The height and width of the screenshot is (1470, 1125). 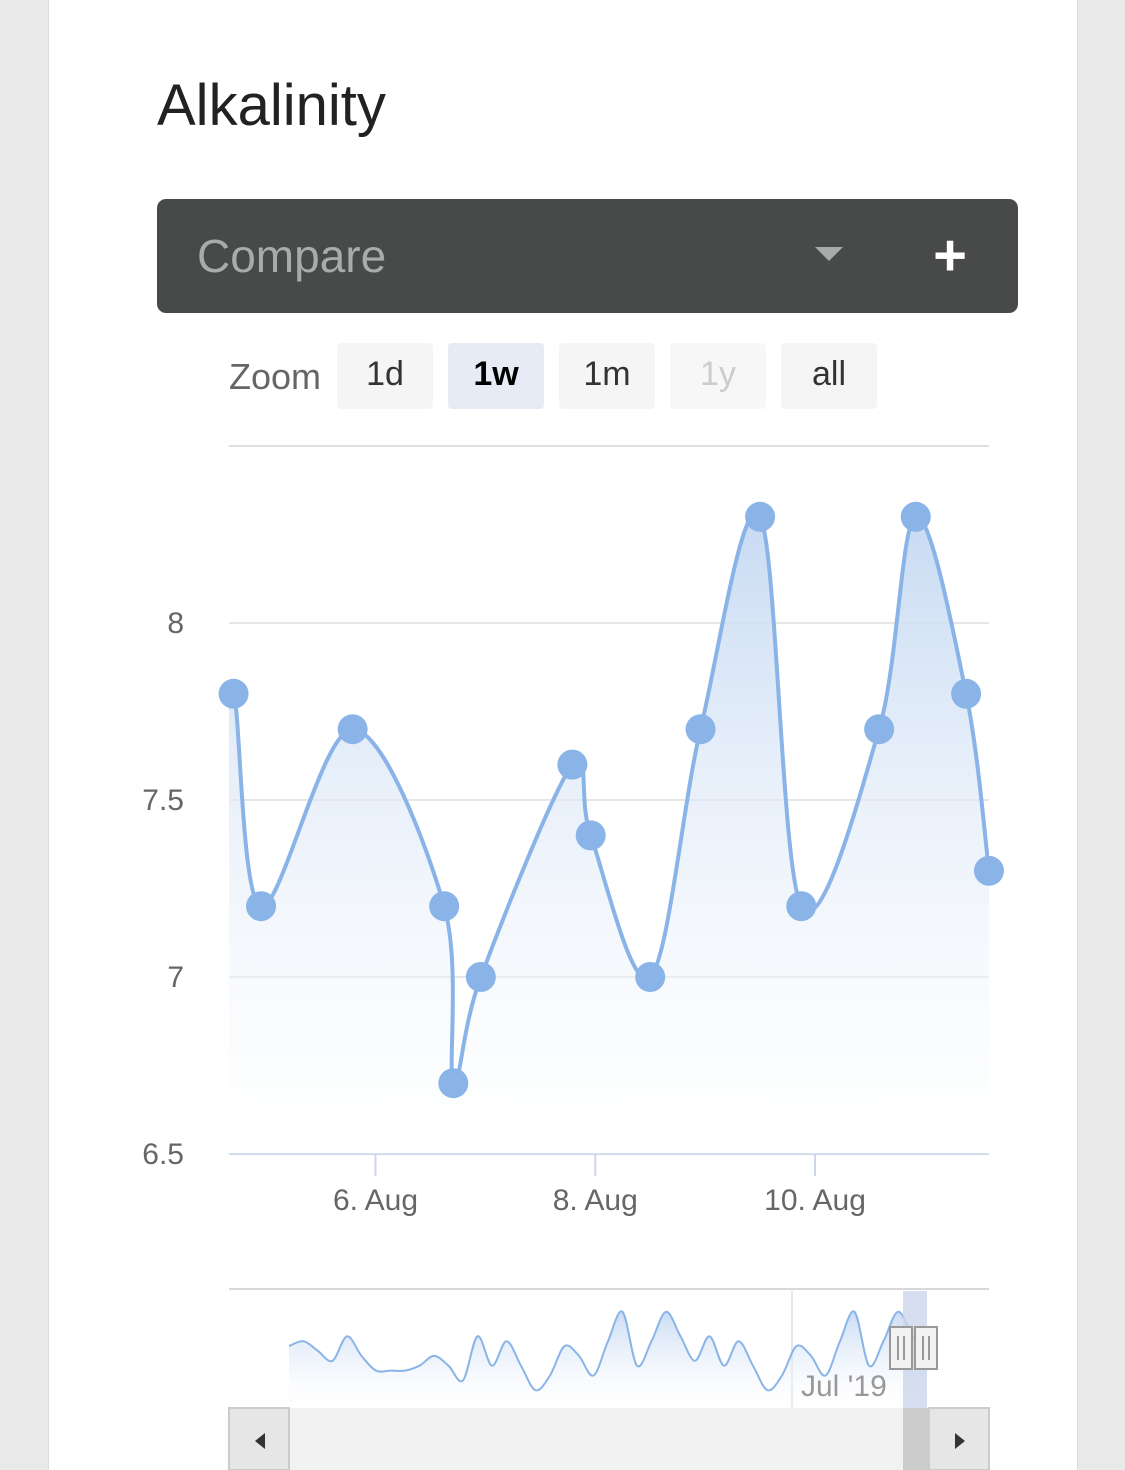 What do you see at coordinates (926, 1348) in the screenshot?
I see `navigator-handle-right` at bounding box center [926, 1348].